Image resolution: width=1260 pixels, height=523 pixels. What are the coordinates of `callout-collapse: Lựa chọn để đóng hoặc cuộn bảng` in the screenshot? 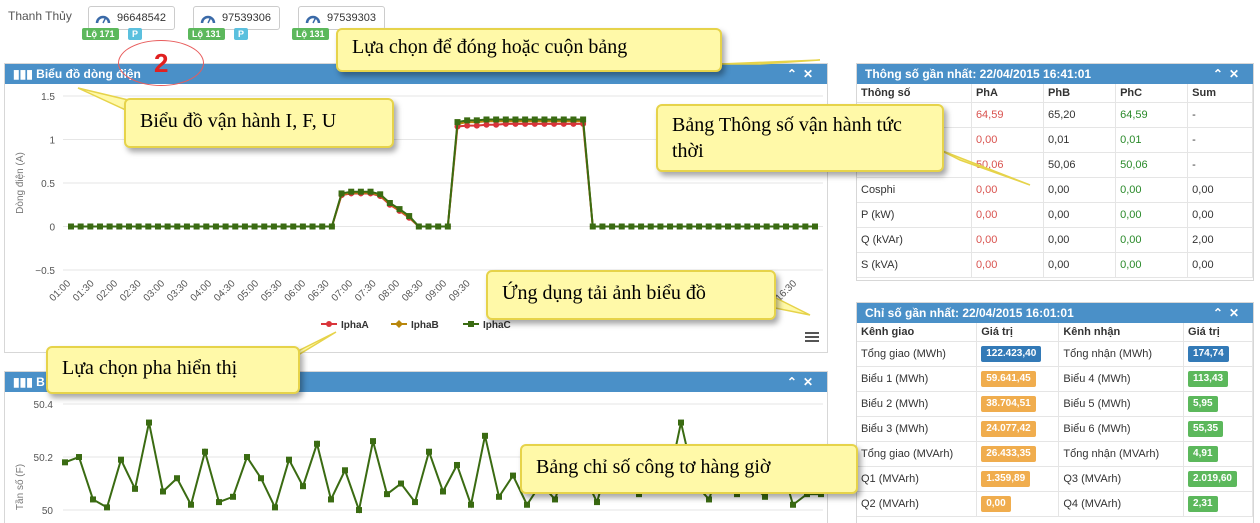 It's located at (529, 50).